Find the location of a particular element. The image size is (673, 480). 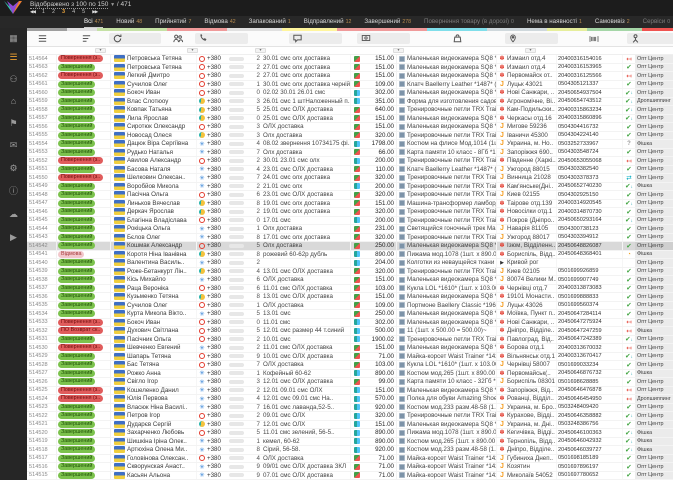

column-filter-dropdown: ▼ is located at coordinates (398, 50).